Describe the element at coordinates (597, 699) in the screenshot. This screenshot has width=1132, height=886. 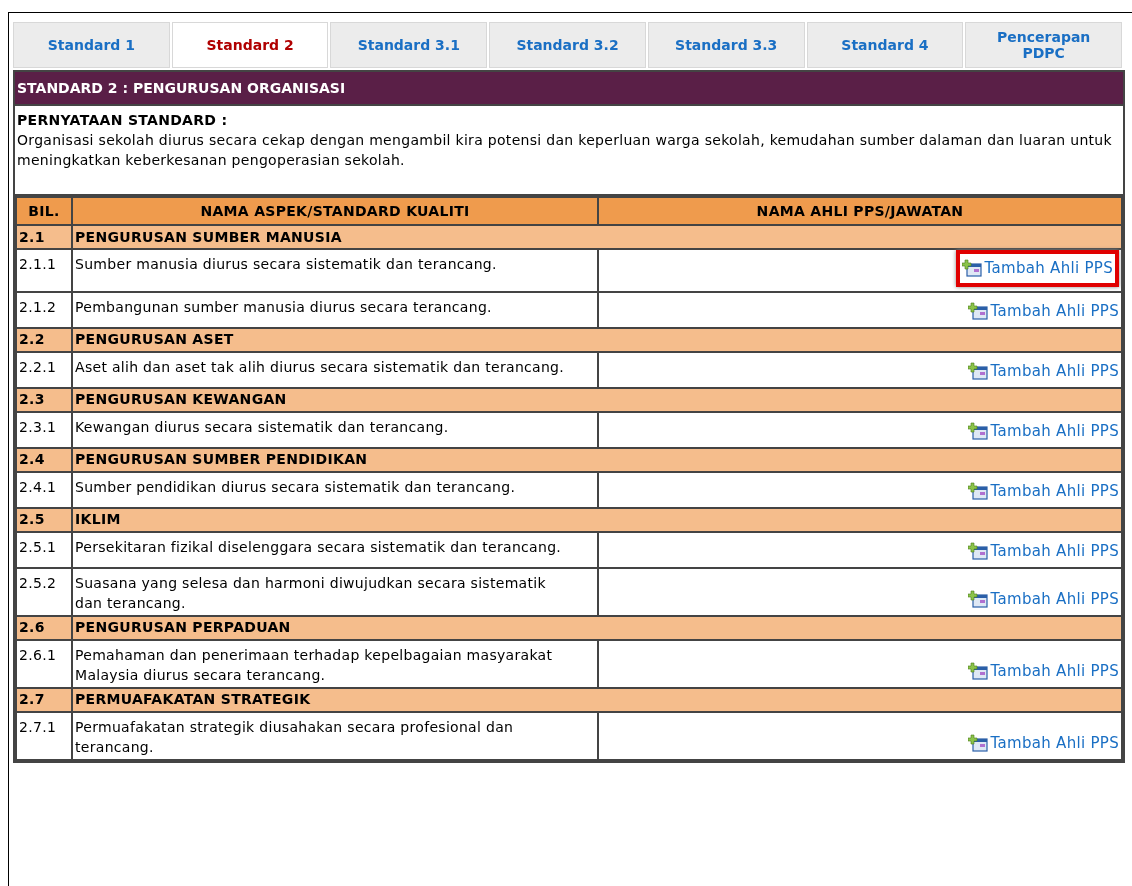
I see `section-heading: PERMUAFAKATAN STRATEGIK` at that location.